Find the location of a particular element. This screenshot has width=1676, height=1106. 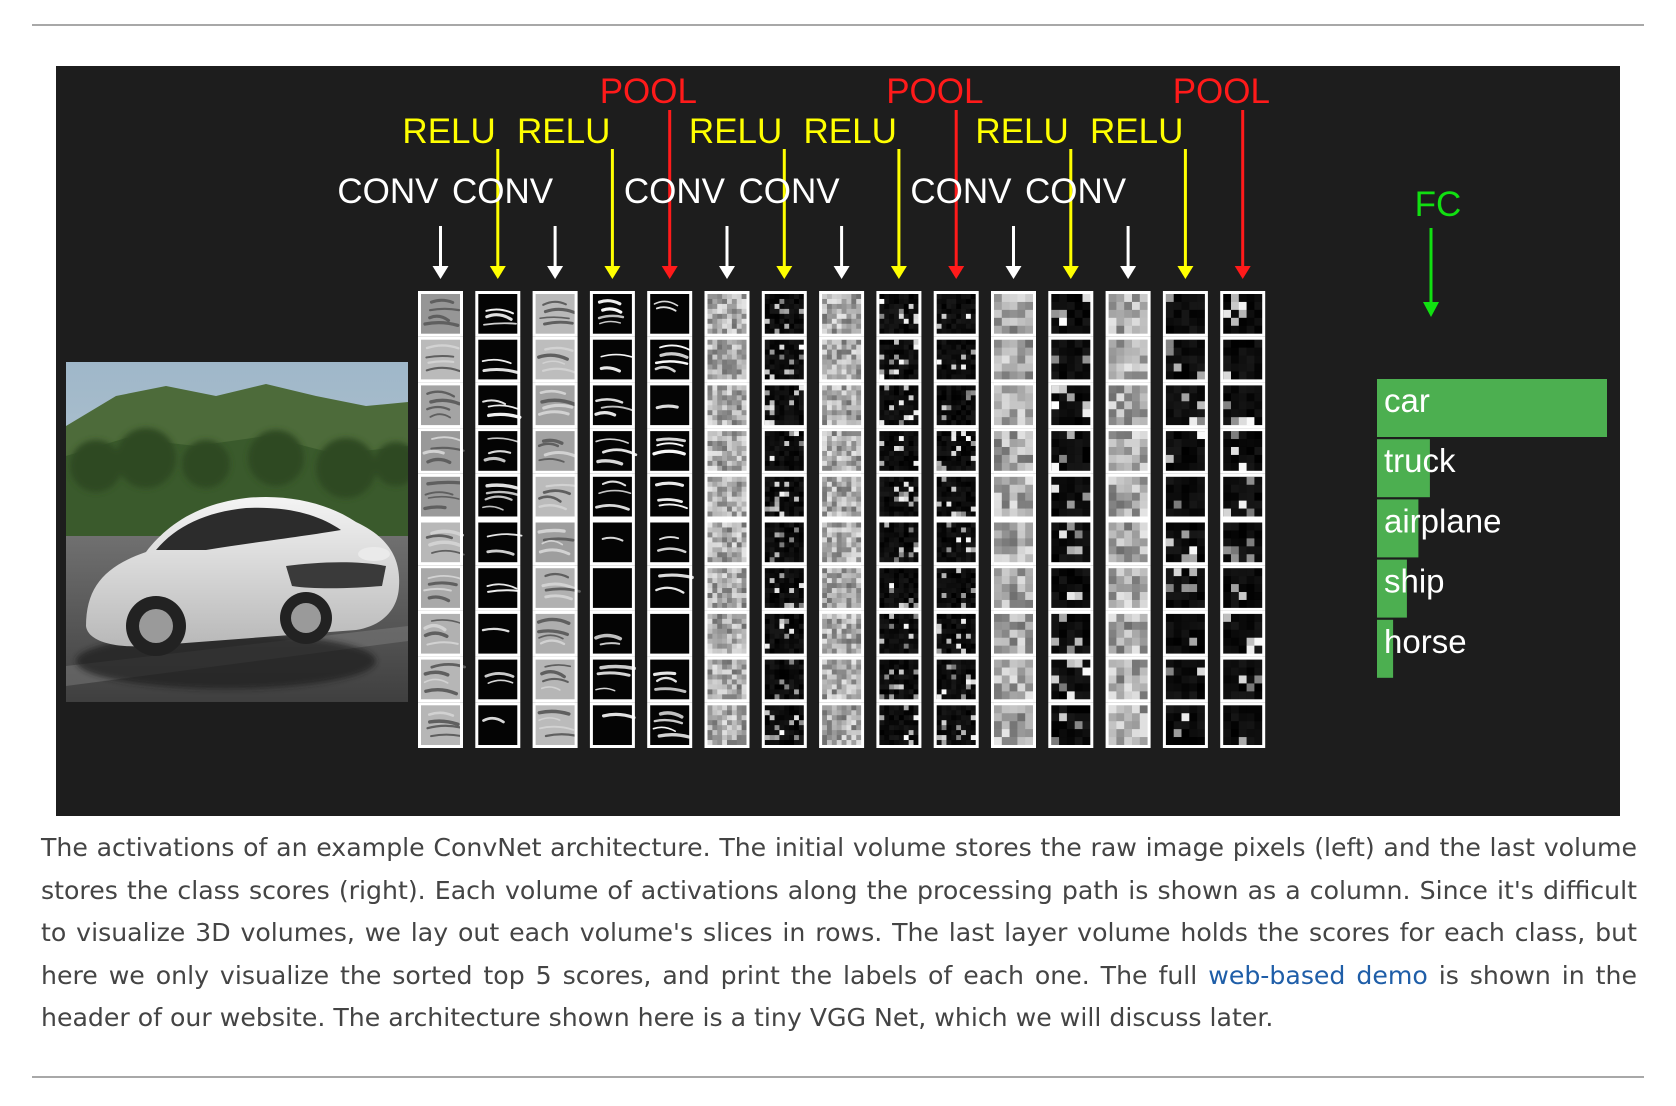

activation-column-8-conv is located at coordinates (842, 519).